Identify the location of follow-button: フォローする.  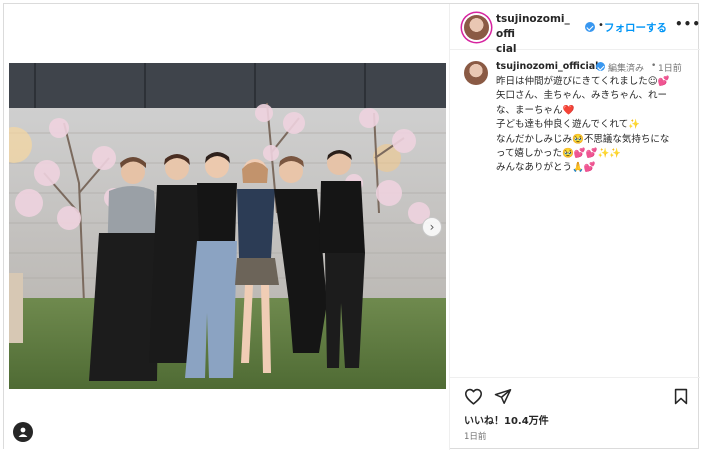
(635, 27).